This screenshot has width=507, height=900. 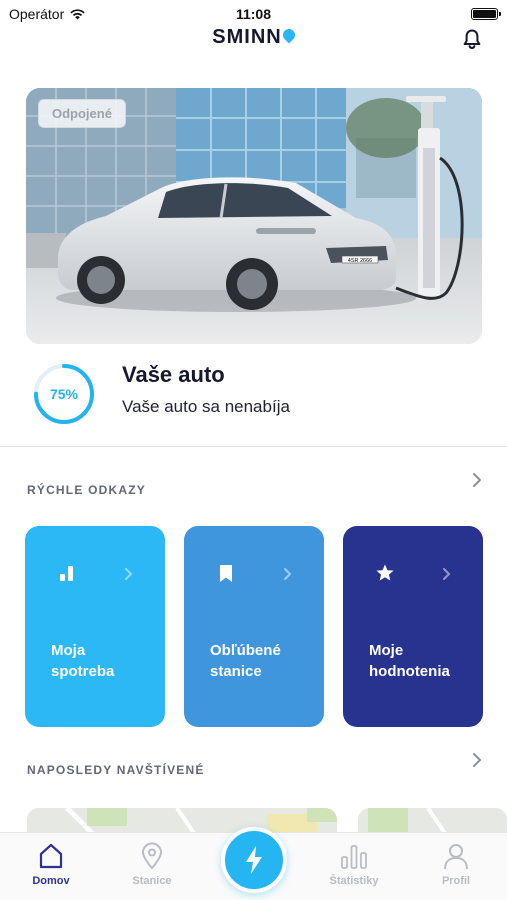 I want to click on quick-link-ratings: Moje hodnotenia, so click(x=413, y=626).